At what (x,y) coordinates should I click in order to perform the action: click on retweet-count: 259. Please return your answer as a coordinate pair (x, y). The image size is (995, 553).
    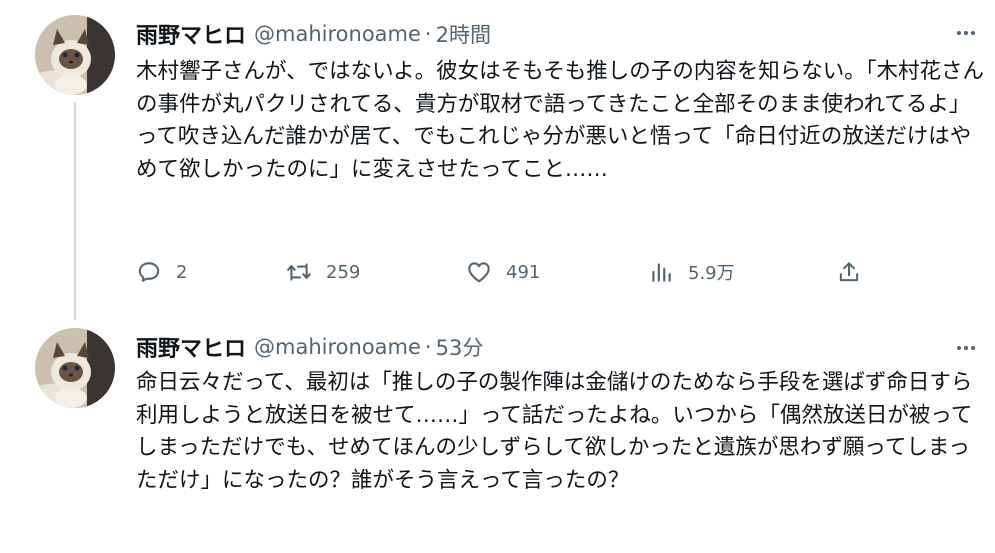
    Looking at the image, I should click on (343, 272).